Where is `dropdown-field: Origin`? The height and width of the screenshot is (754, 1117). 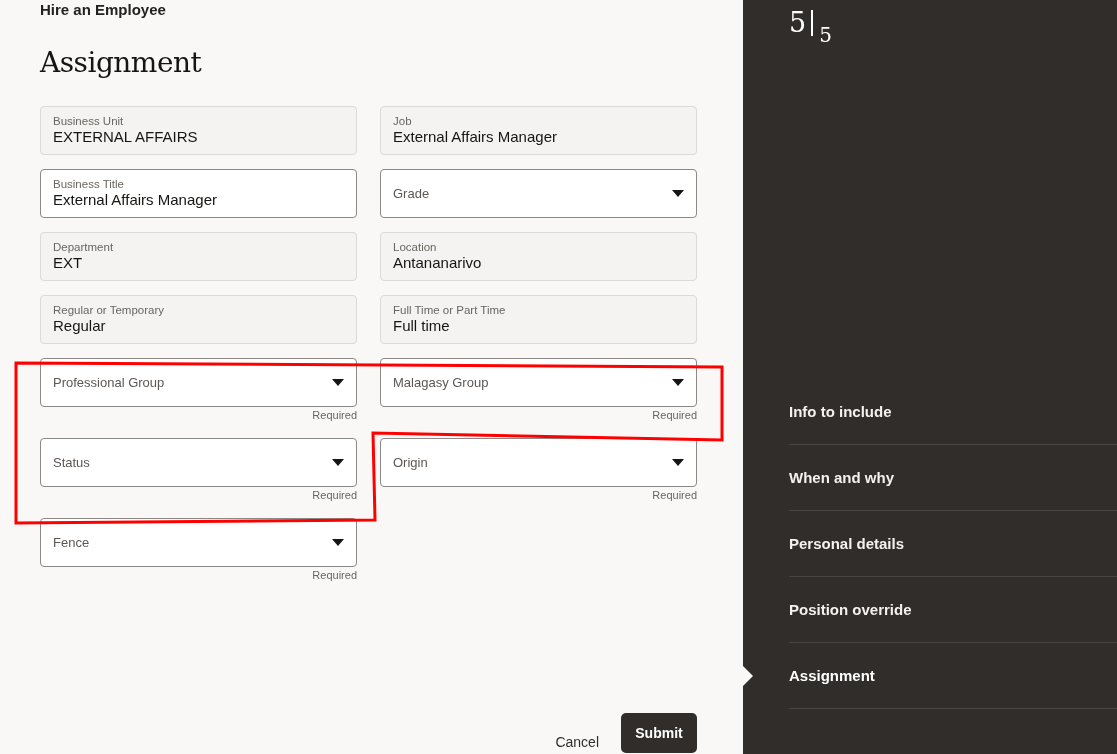
dropdown-field: Origin is located at coordinates (538, 462).